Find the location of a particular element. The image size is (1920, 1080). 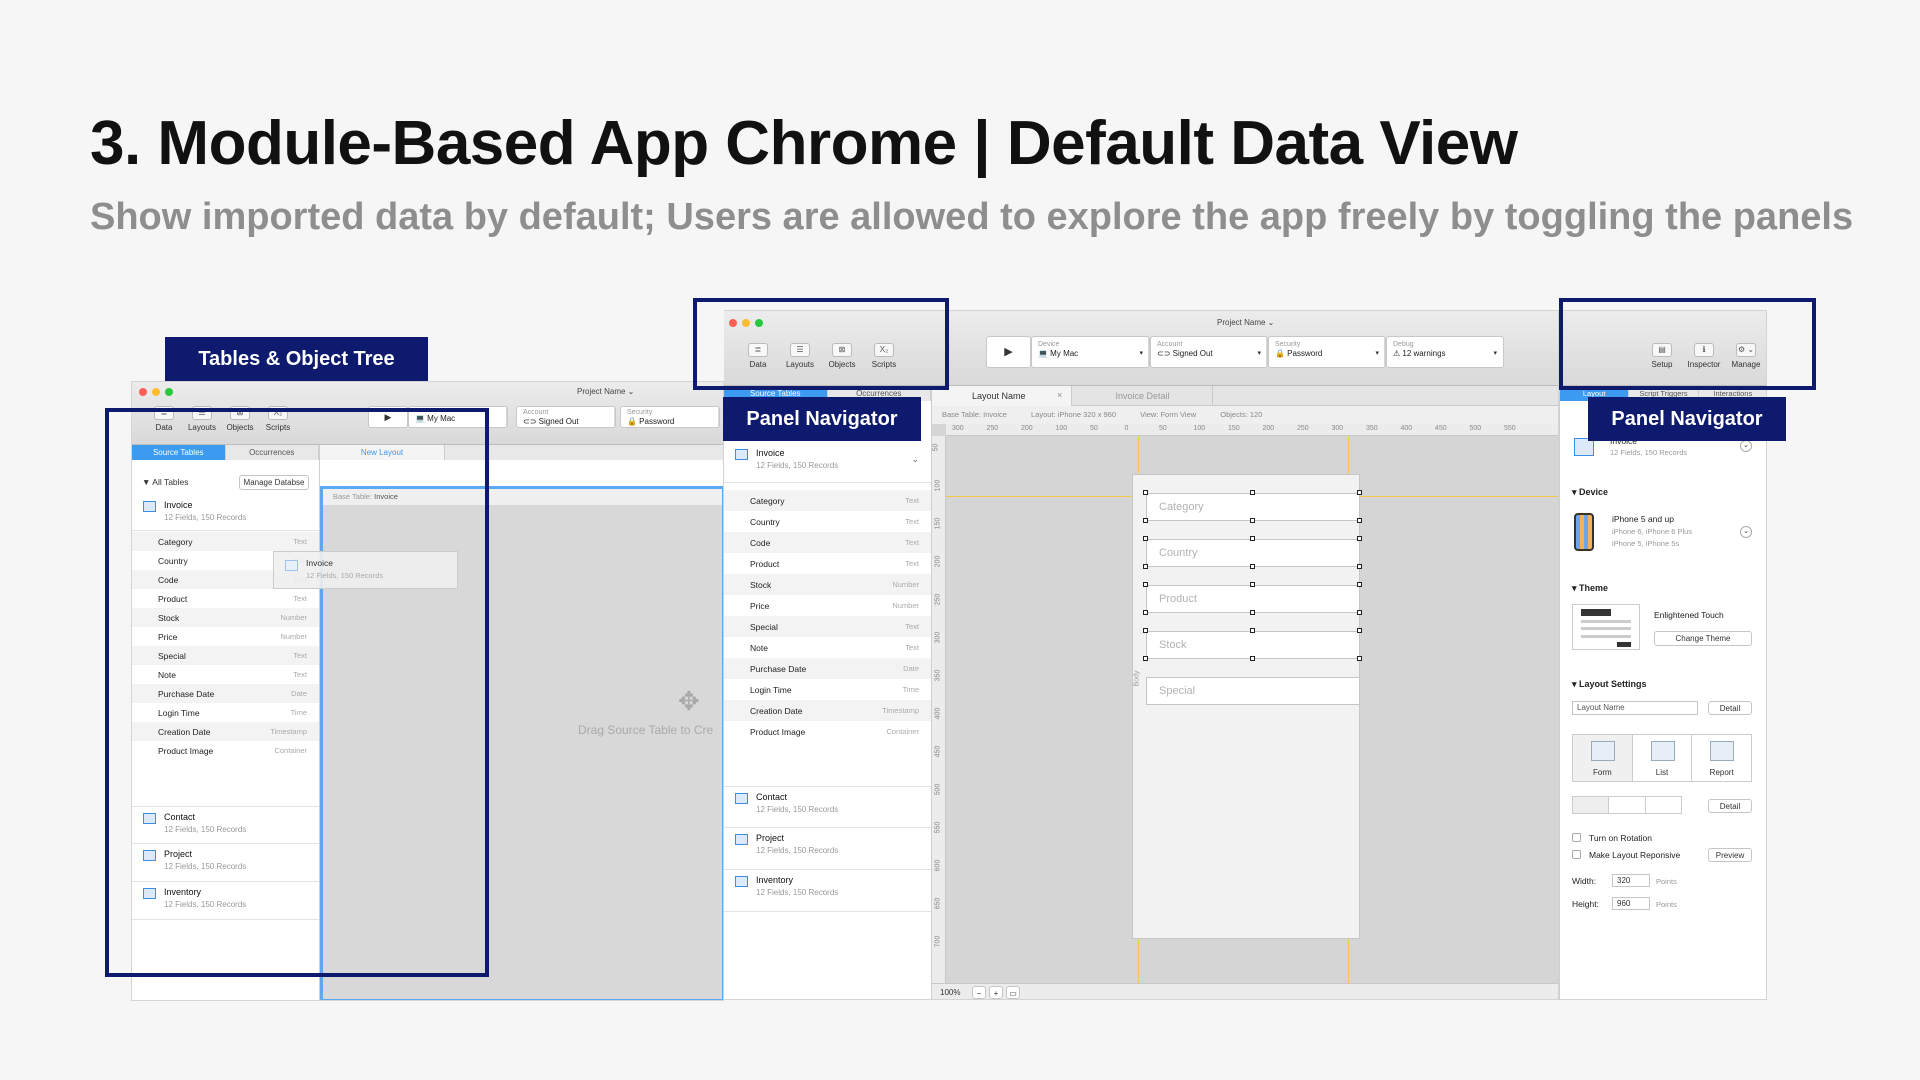

field-row: CountryText is located at coordinates (827, 521).